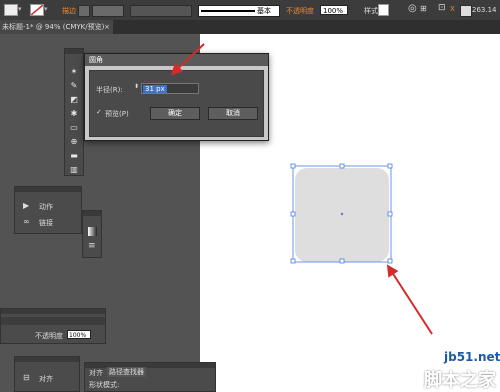 This screenshot has height=392, width=500. Describe the element at coordinates (49, 336) in the screenshot. I see `transparency-opacity-label: 不透明度` at that location.